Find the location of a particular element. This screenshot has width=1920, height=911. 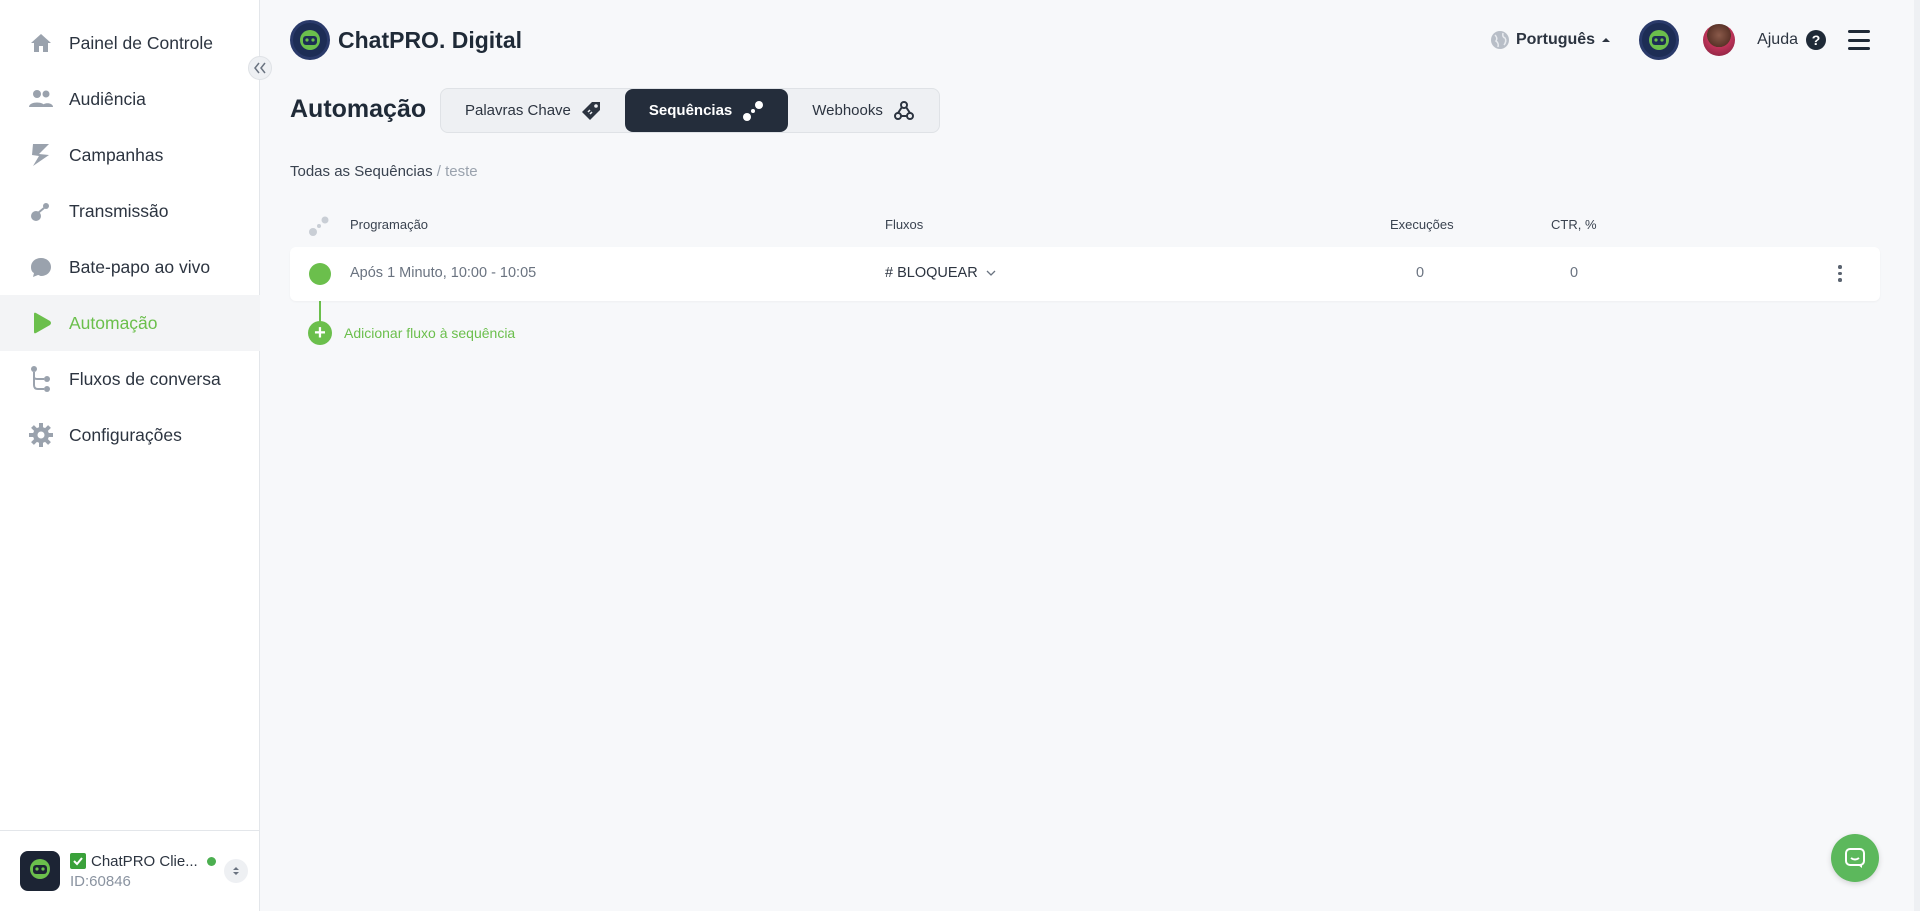

sidebar-item-bate-papo: Bate-papo ao vivo is located at coordinates (130, 267).